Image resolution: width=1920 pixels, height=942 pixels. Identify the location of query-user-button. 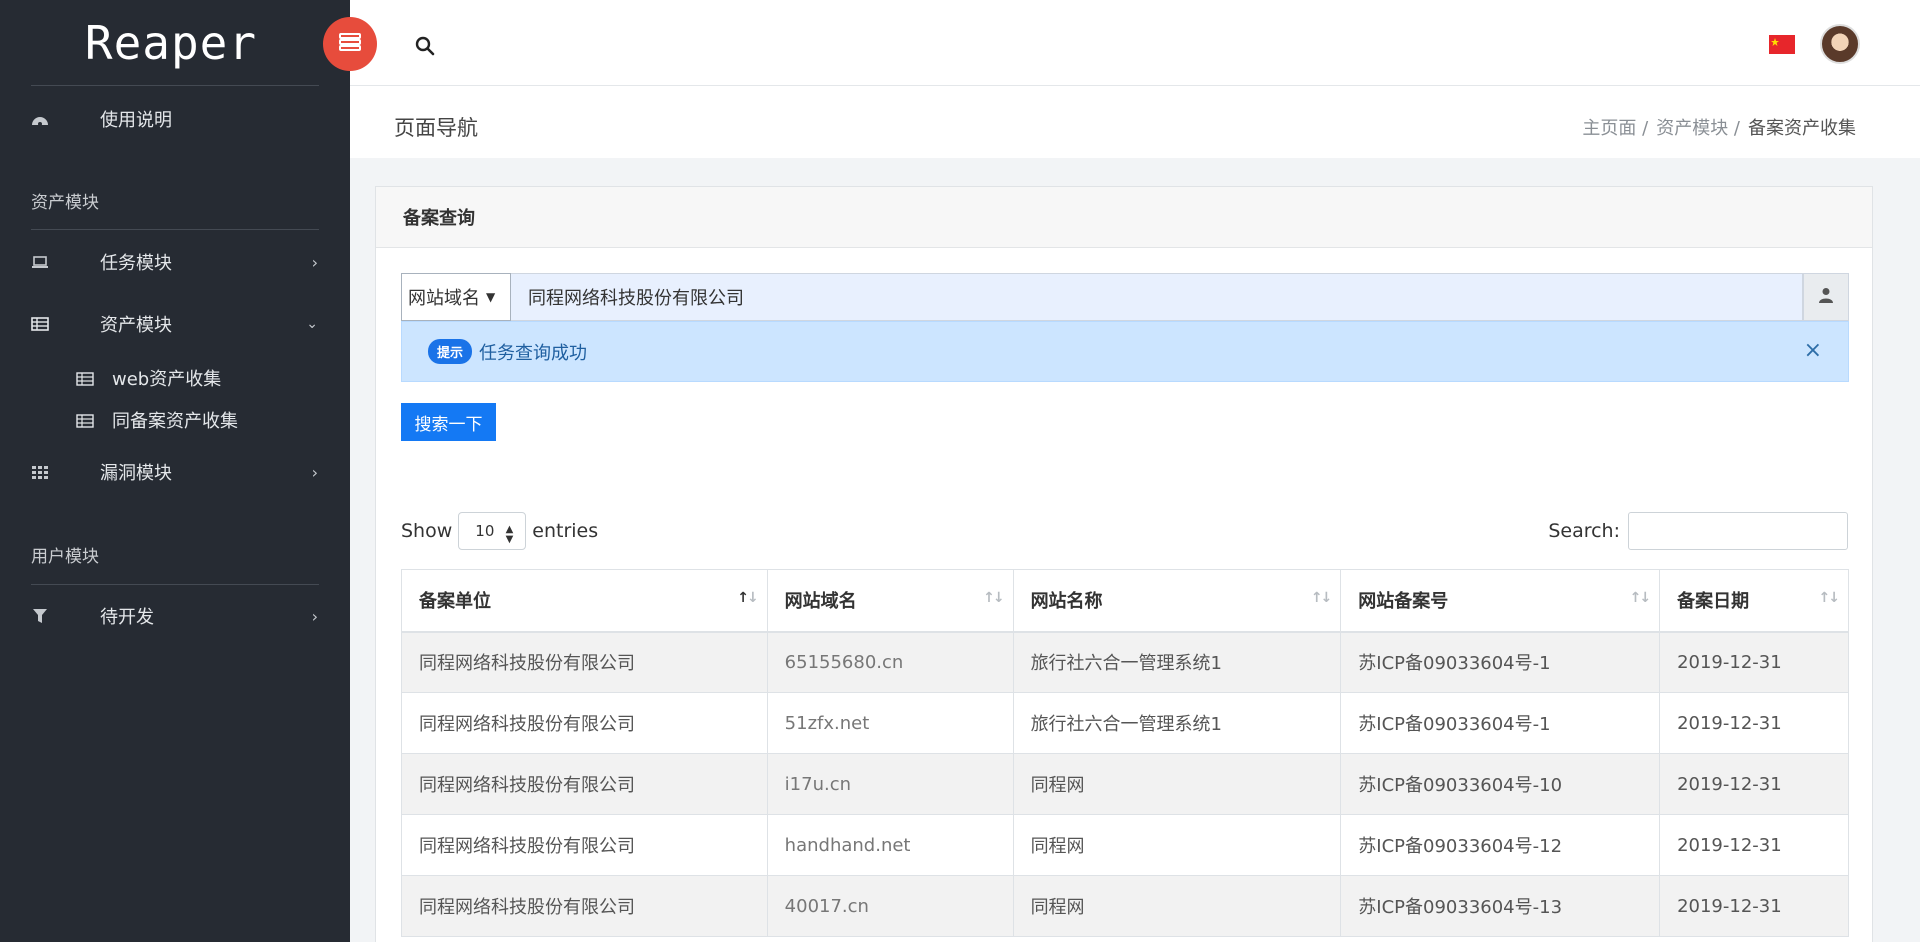
(1826, 297).